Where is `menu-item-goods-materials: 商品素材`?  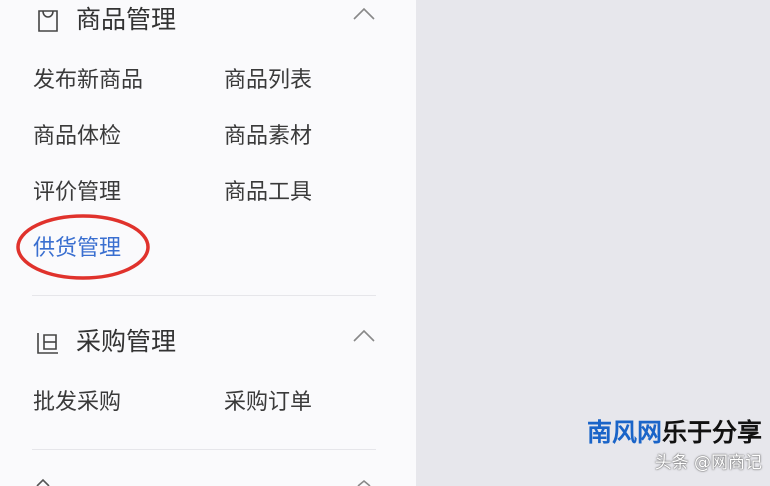
menu-item-goods-materials: 商品素材 is located at coordinates (268, 137).